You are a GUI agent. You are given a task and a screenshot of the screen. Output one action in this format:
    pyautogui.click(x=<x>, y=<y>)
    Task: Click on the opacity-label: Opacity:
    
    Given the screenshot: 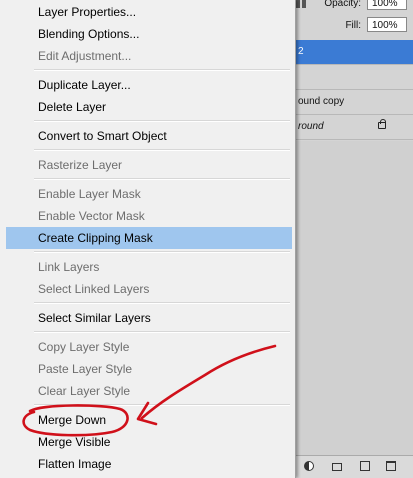 What is the action you would take?
    pyautogui.click(x=342, y=4)
    